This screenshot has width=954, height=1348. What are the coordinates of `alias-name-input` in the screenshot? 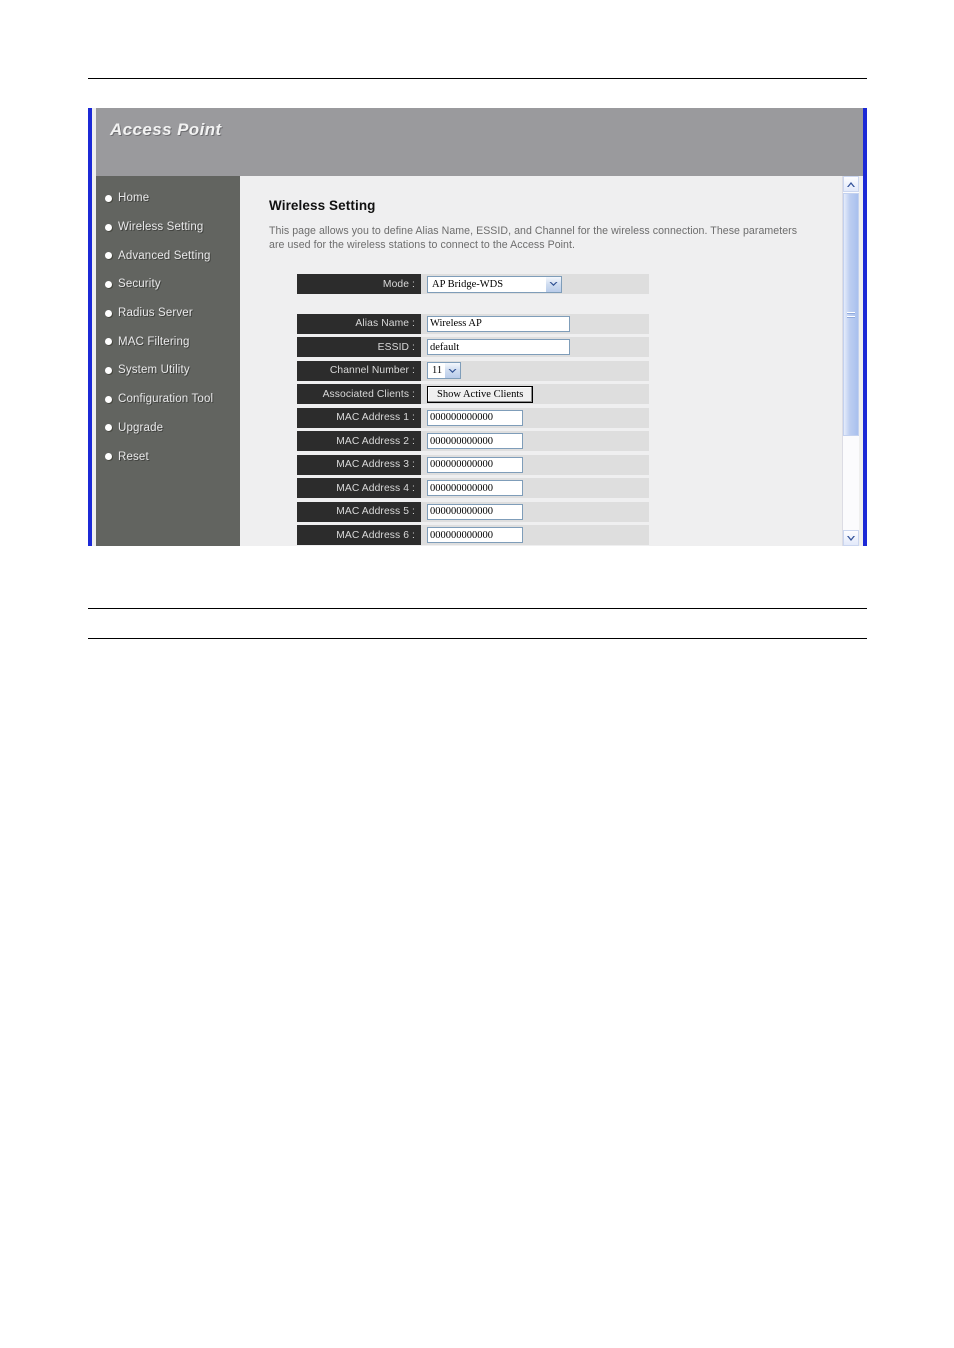 It's located at (498, 323).